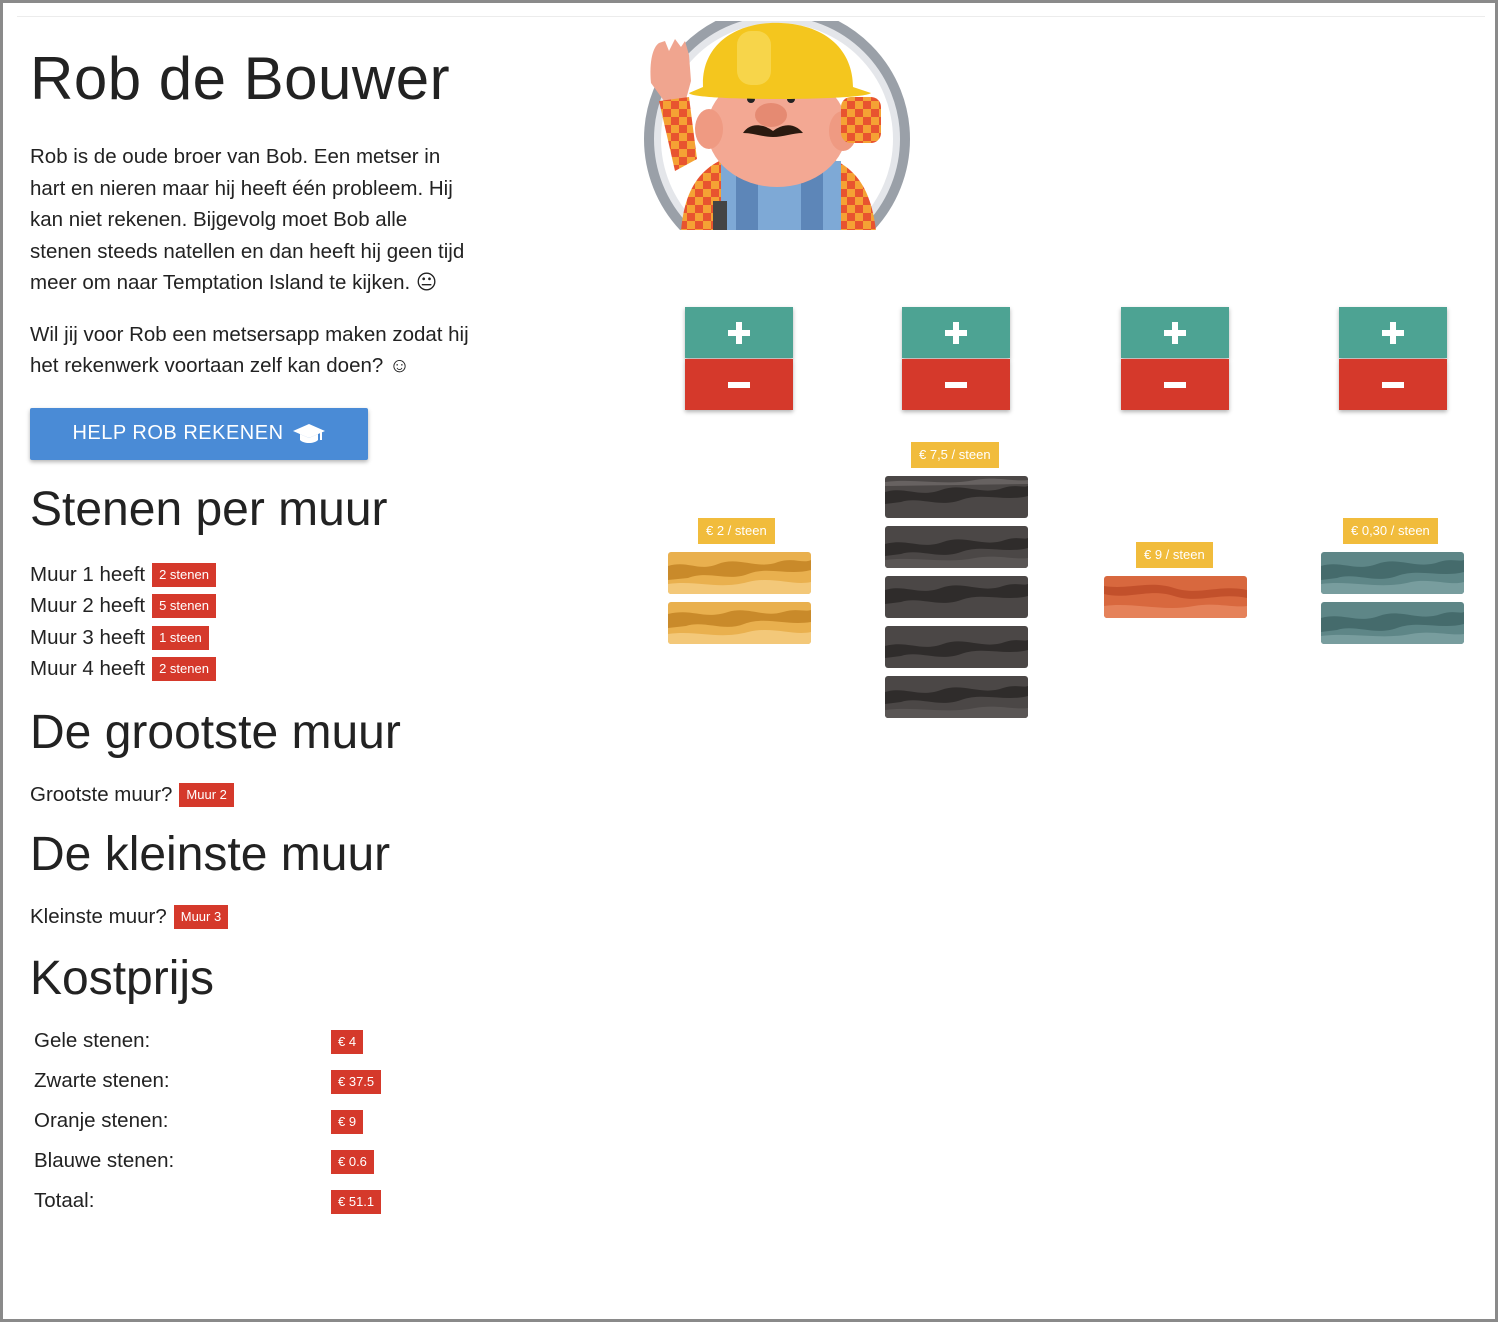 The height and width of the screenshot is (1322, 1498). I want to click on cost-row: Oranje stenen: € 9, so click(207, 1121).